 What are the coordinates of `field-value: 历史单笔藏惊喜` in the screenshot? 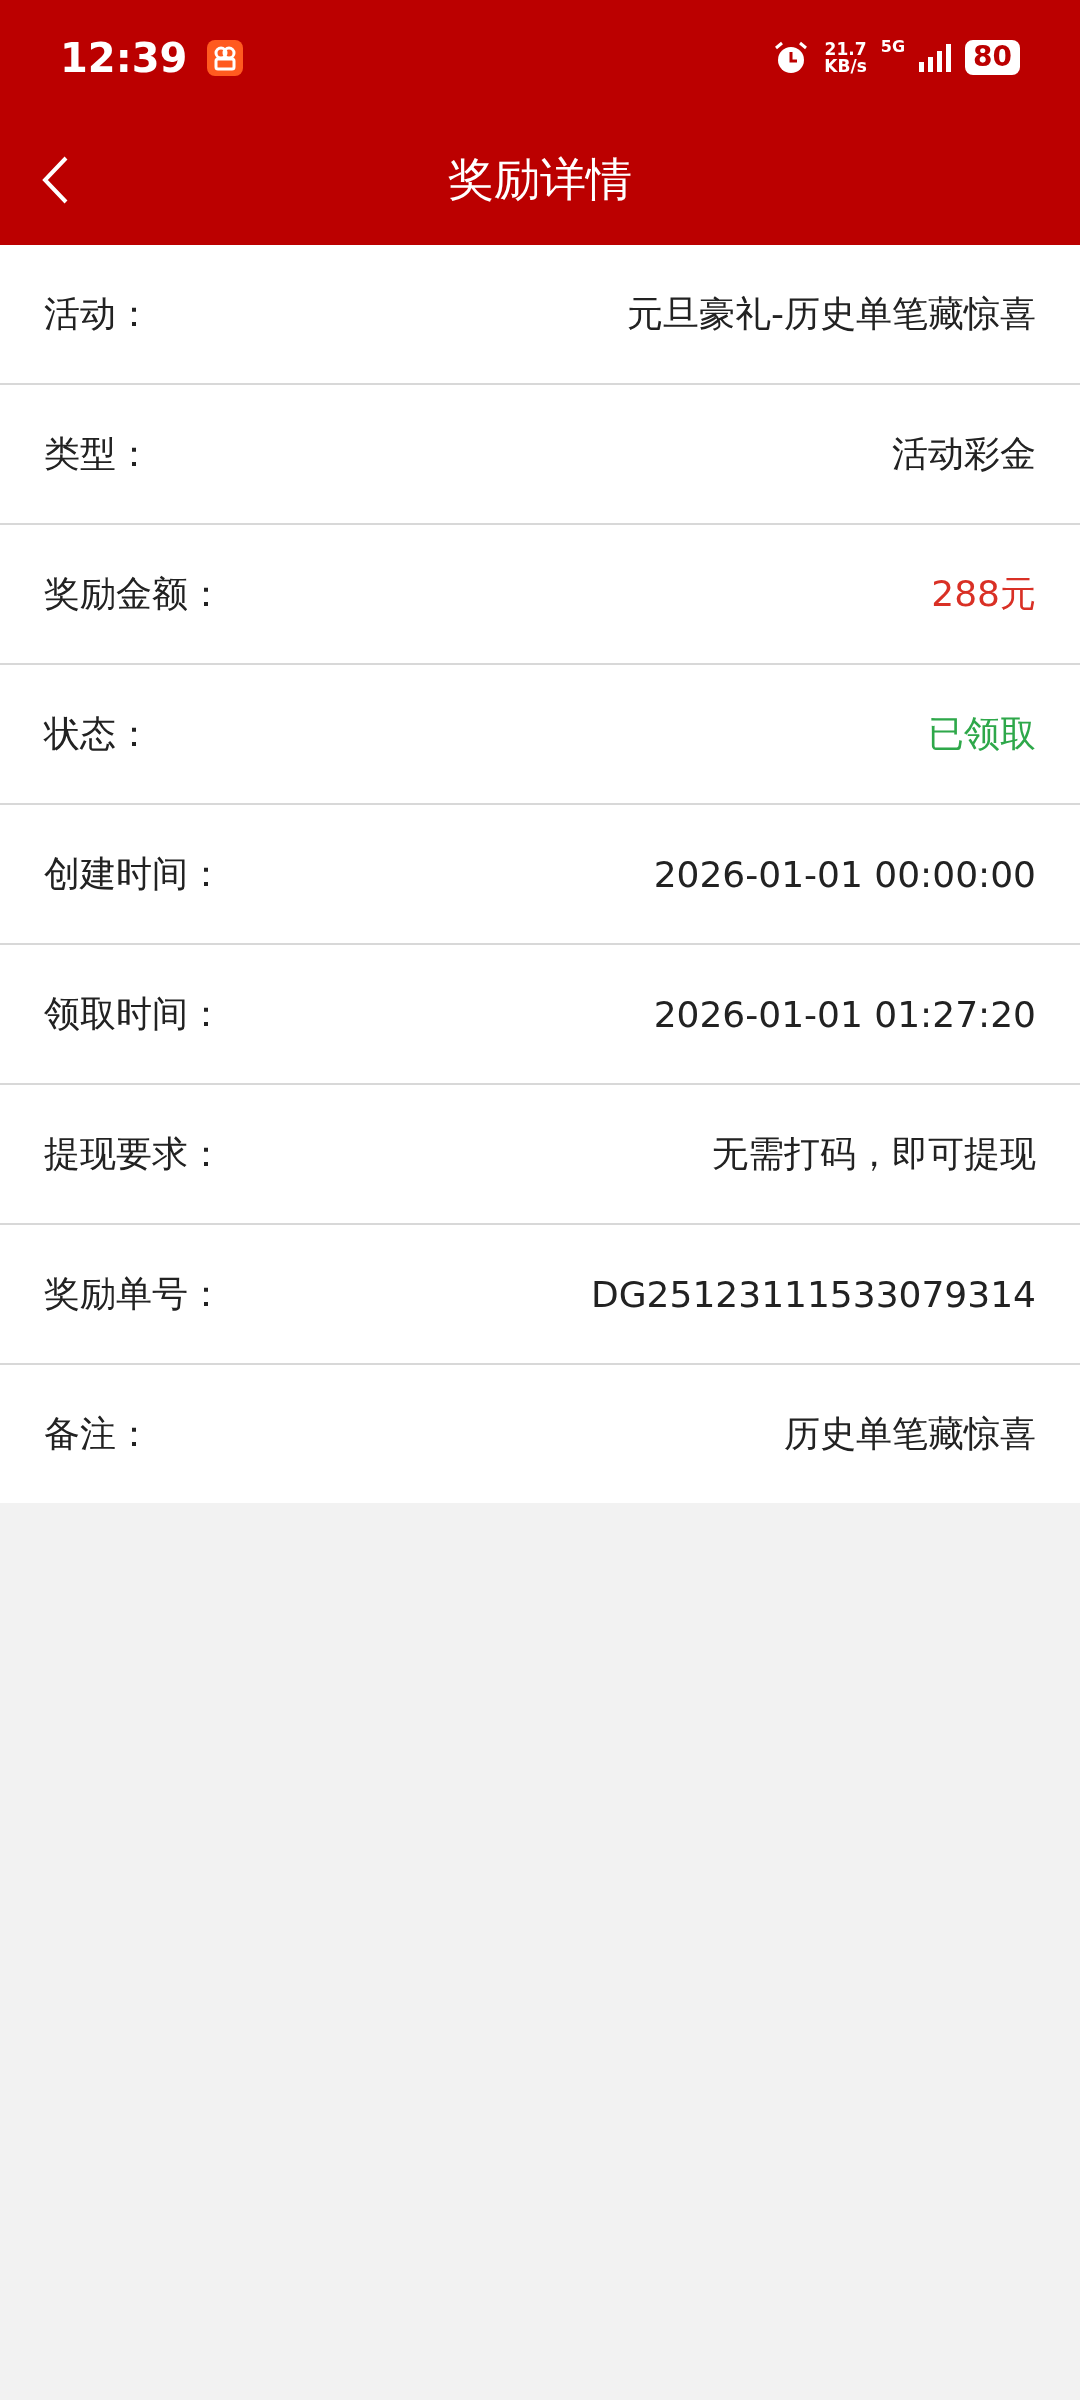 It's located at (910, 1433).